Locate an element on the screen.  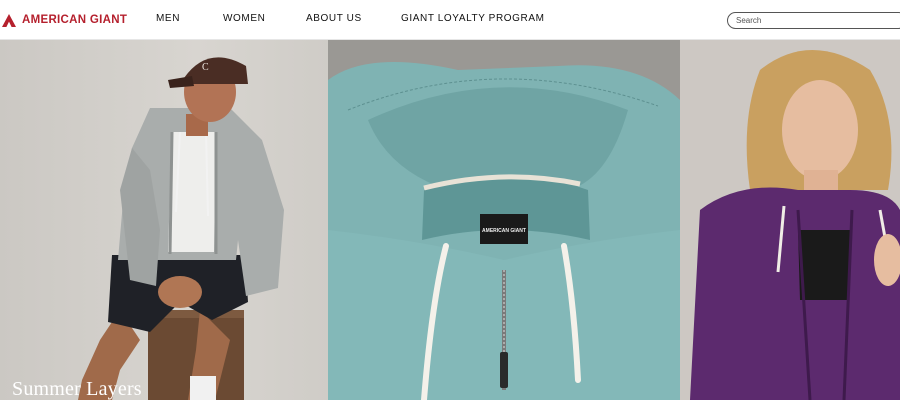
search-box is located at coordinates (813, 20).